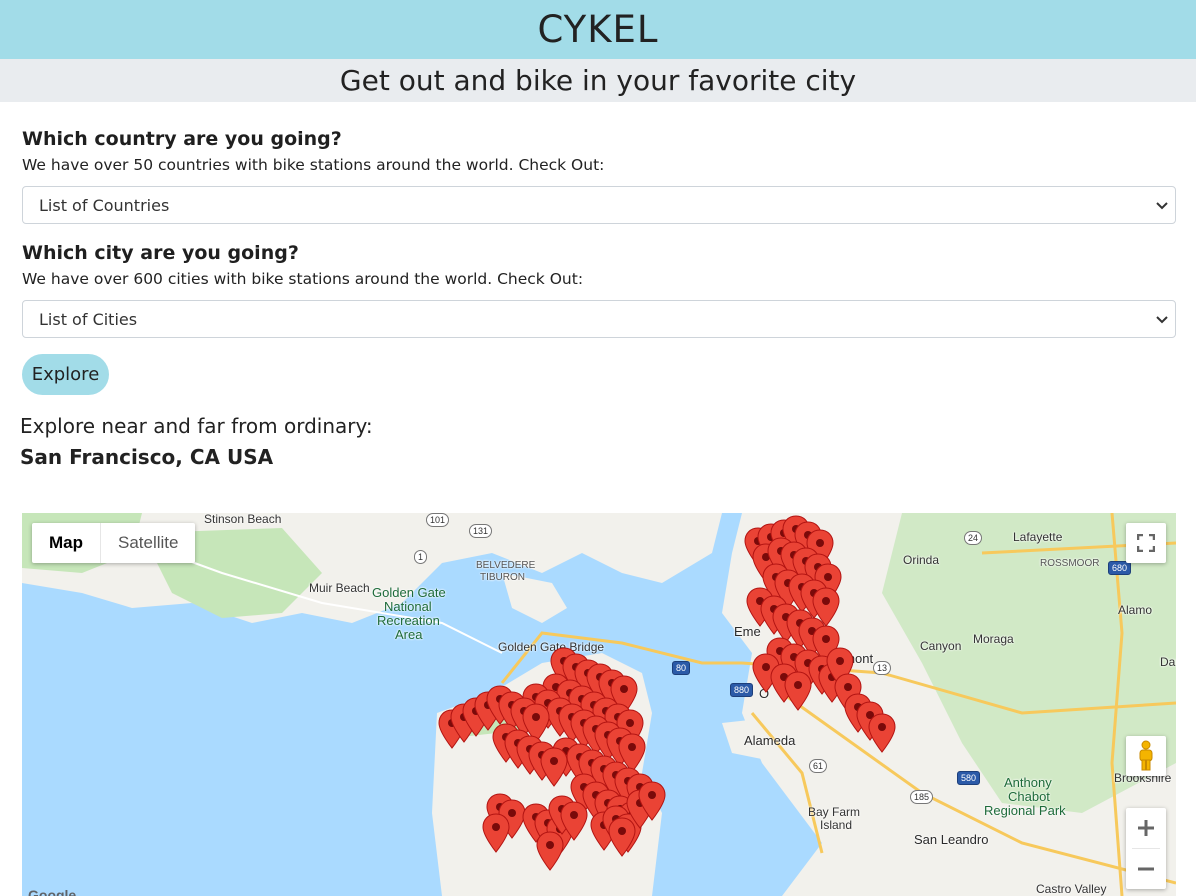  What do you see at coordinates (409, 634) in the screenshot?
I see `map-label-ggnra-4: Area` at bounding box center [409, 634].